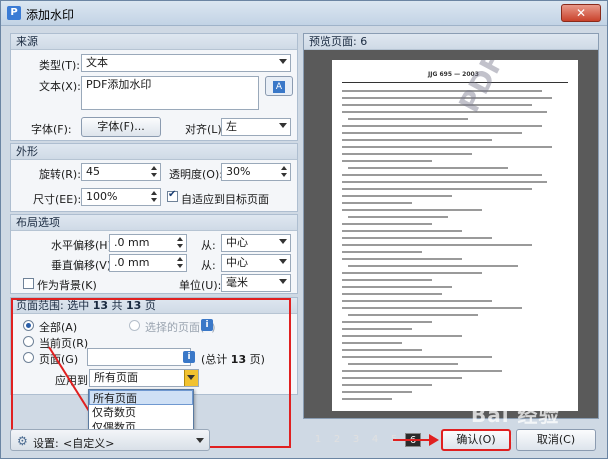  Describe the element at coordinates (50, 15) in the screenshot. I see `window-title: 添加水印` at that location.